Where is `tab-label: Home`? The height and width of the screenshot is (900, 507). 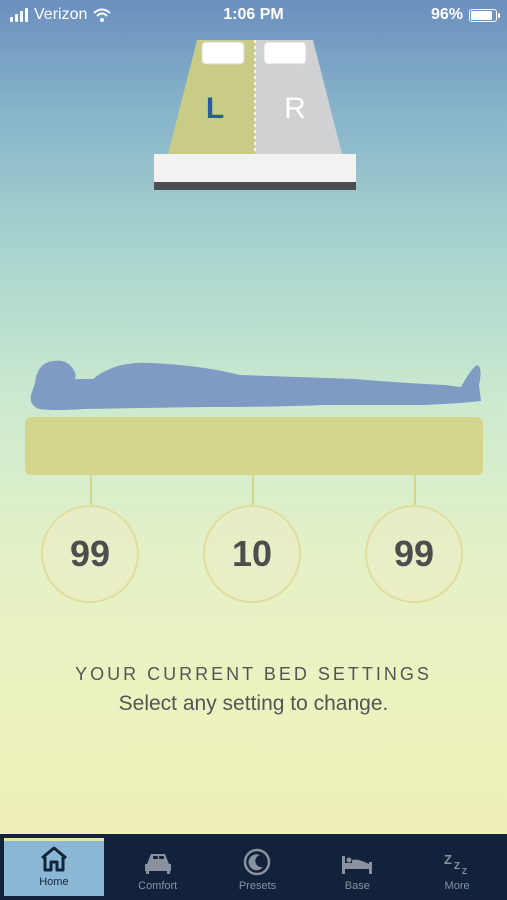
tab-label: Home is located at coordinates (54, 882).